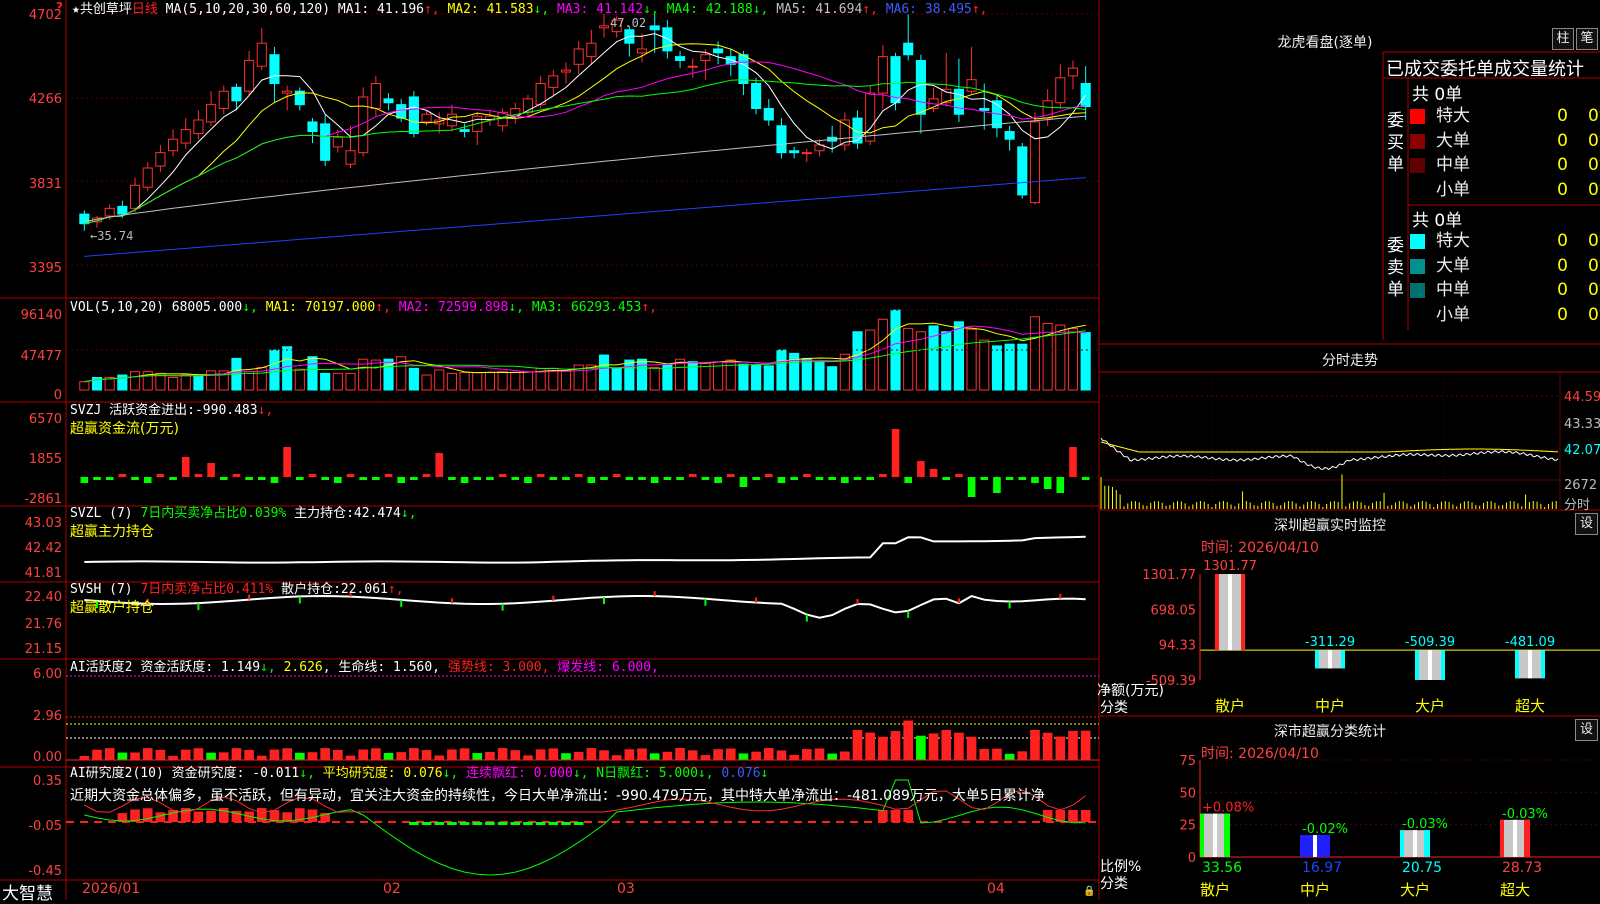 The image size is (1600, 904). Describe the element at coordinates (819, 9) in the screenshot. I see `legend-value-4: MA5: 41.694` at that location.